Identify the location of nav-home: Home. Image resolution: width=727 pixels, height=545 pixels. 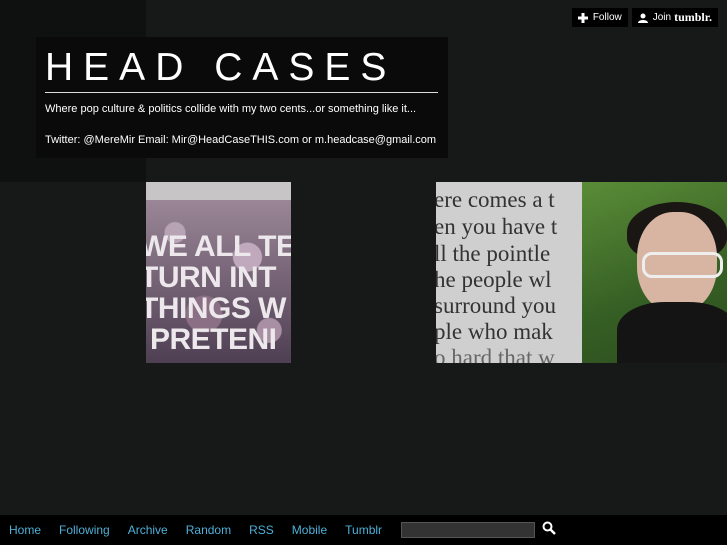
(25, 530).